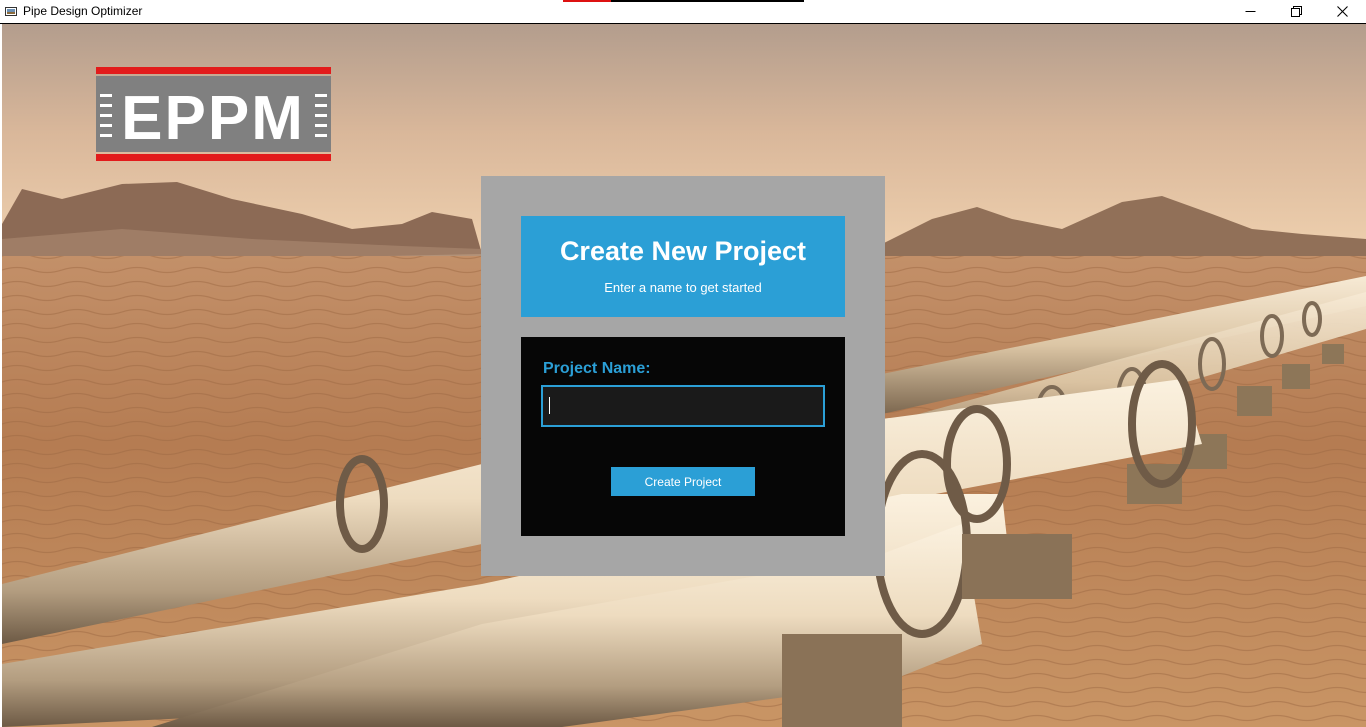 The image size is (1366, 727). Describe the element at coordinates (683, 406) in the screenshot. I see `project-name-input` at that location.